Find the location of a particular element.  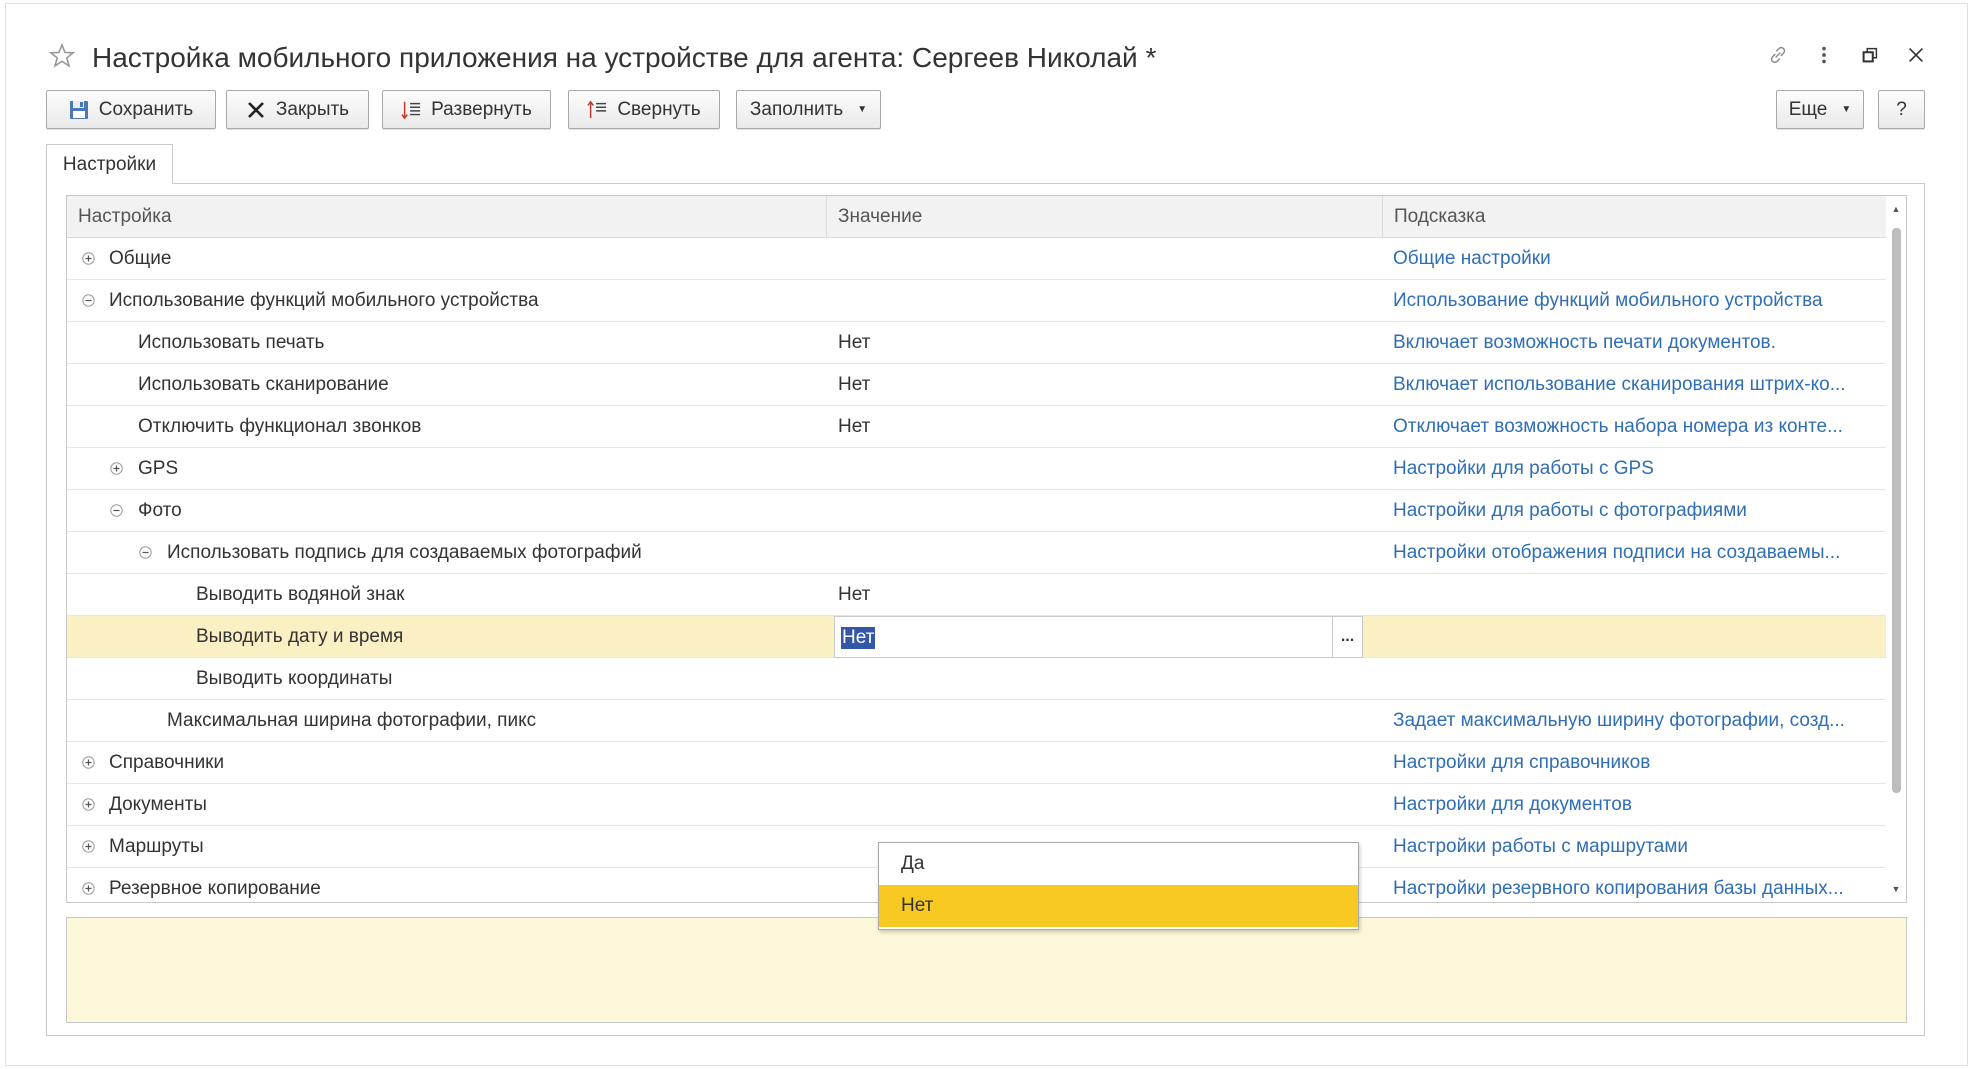

close-icon is located at coordinates (1916, 55).